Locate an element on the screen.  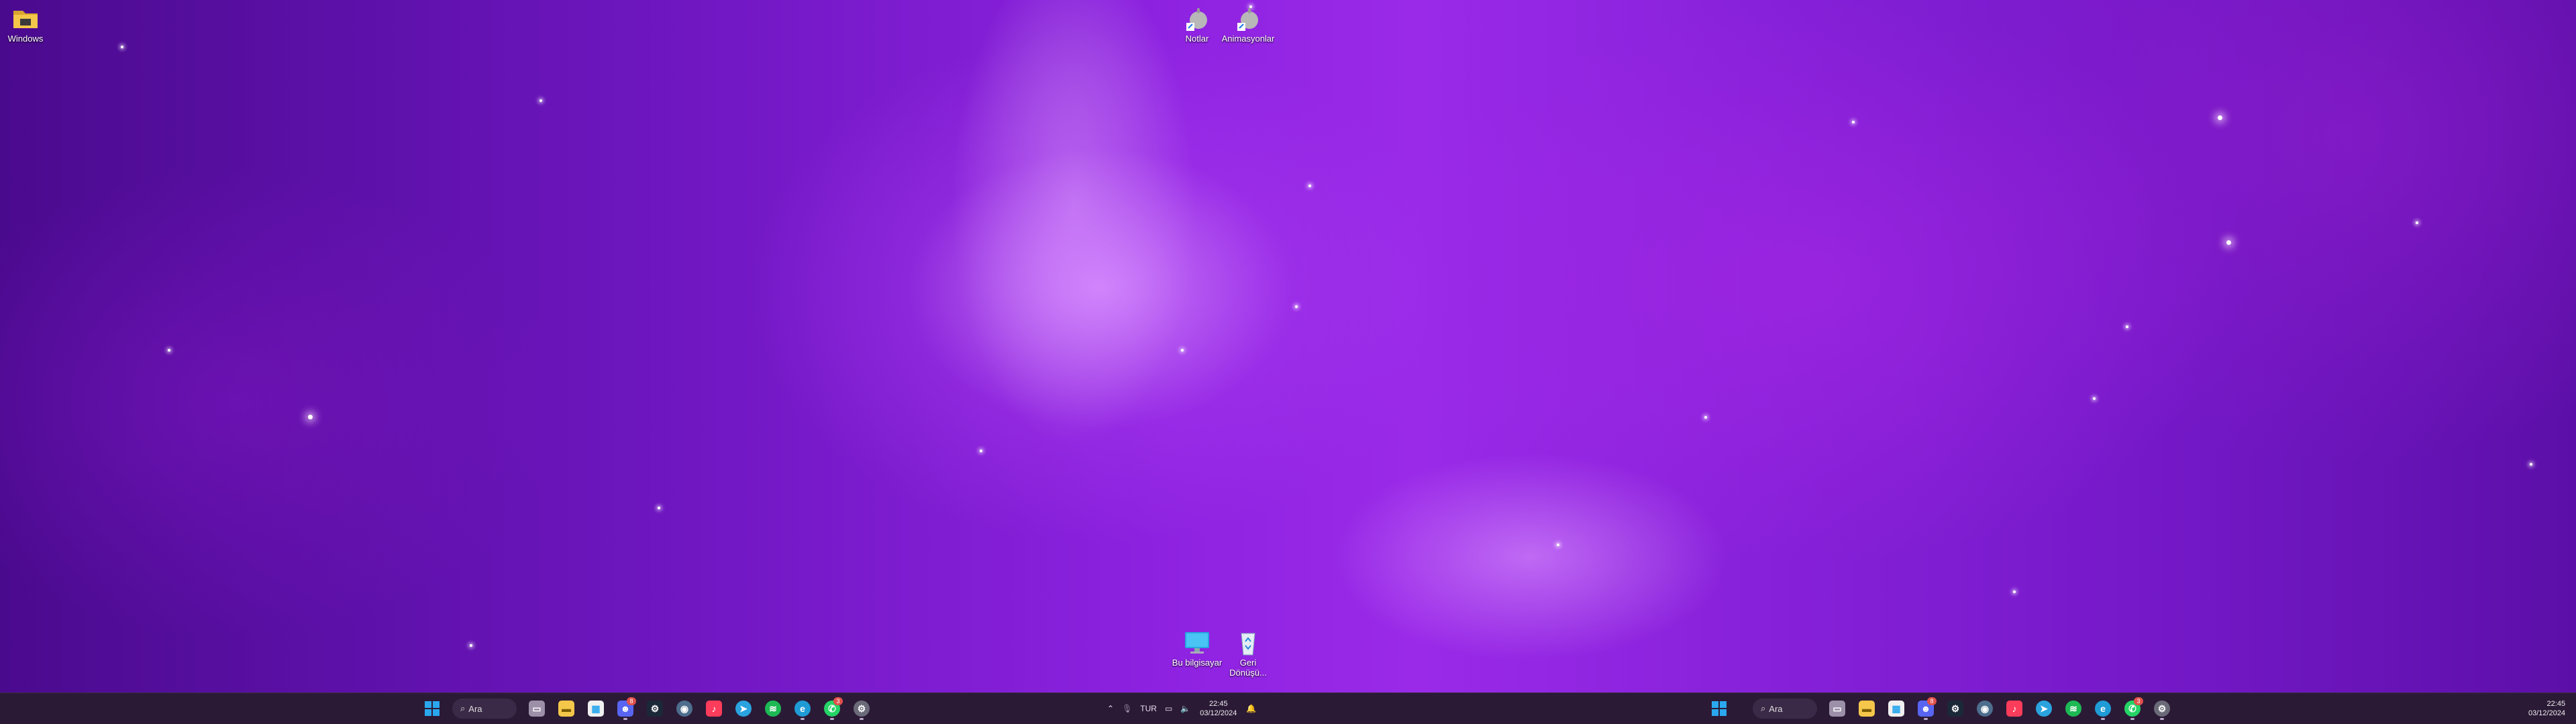
file-explorer-button: ▬ is located at coordinates (566, 708).